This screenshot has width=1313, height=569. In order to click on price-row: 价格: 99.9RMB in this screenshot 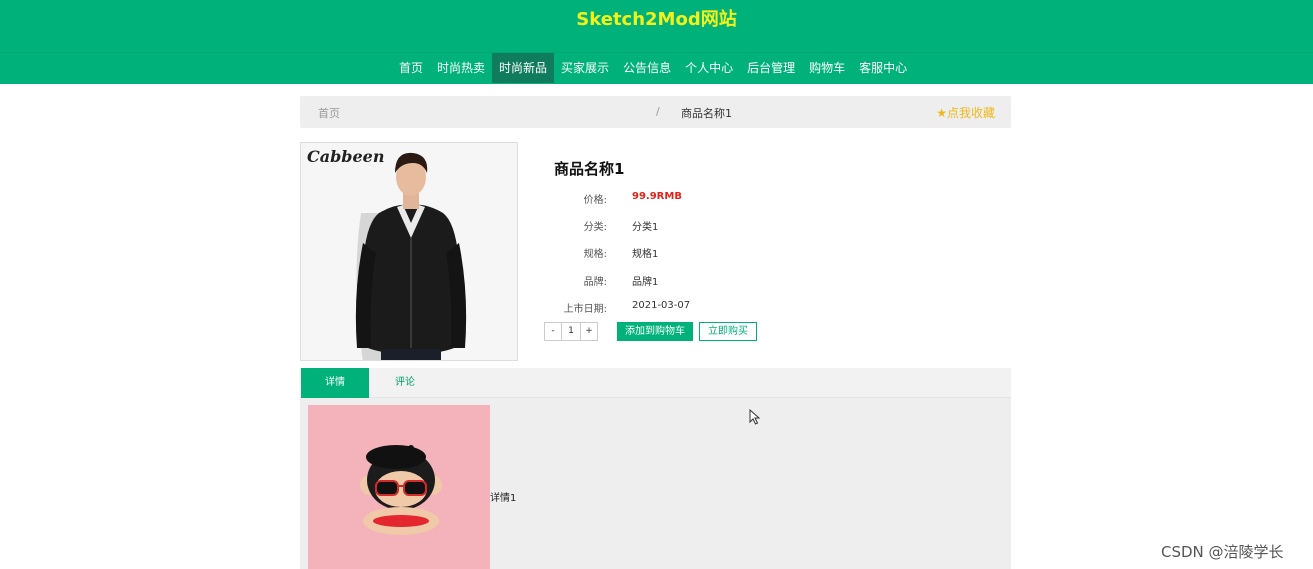, I will do `click(690, 200)`.